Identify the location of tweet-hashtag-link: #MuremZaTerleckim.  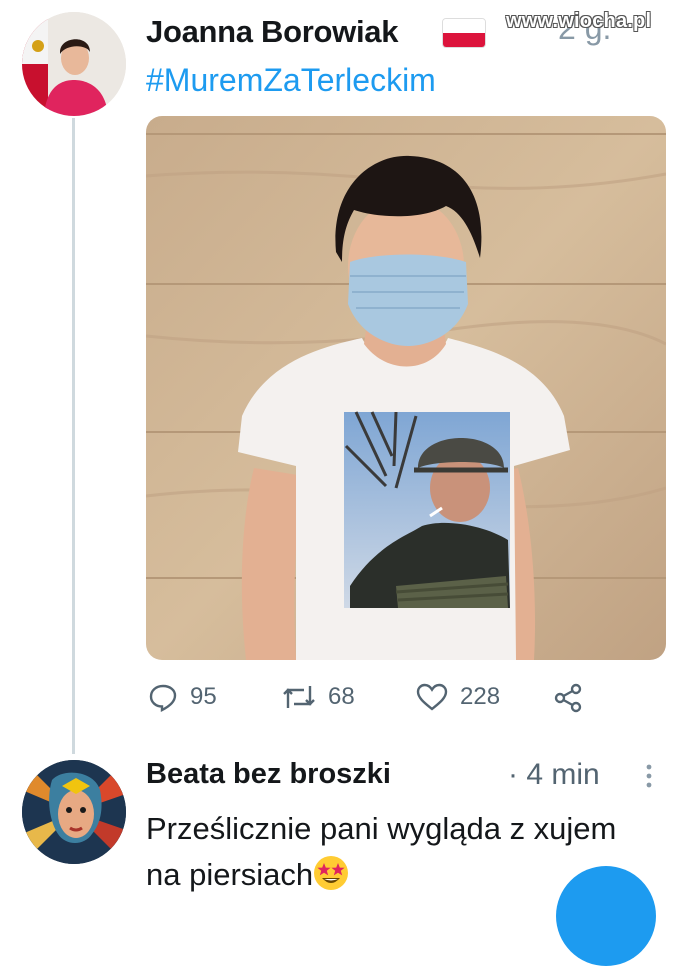
(291, 80).